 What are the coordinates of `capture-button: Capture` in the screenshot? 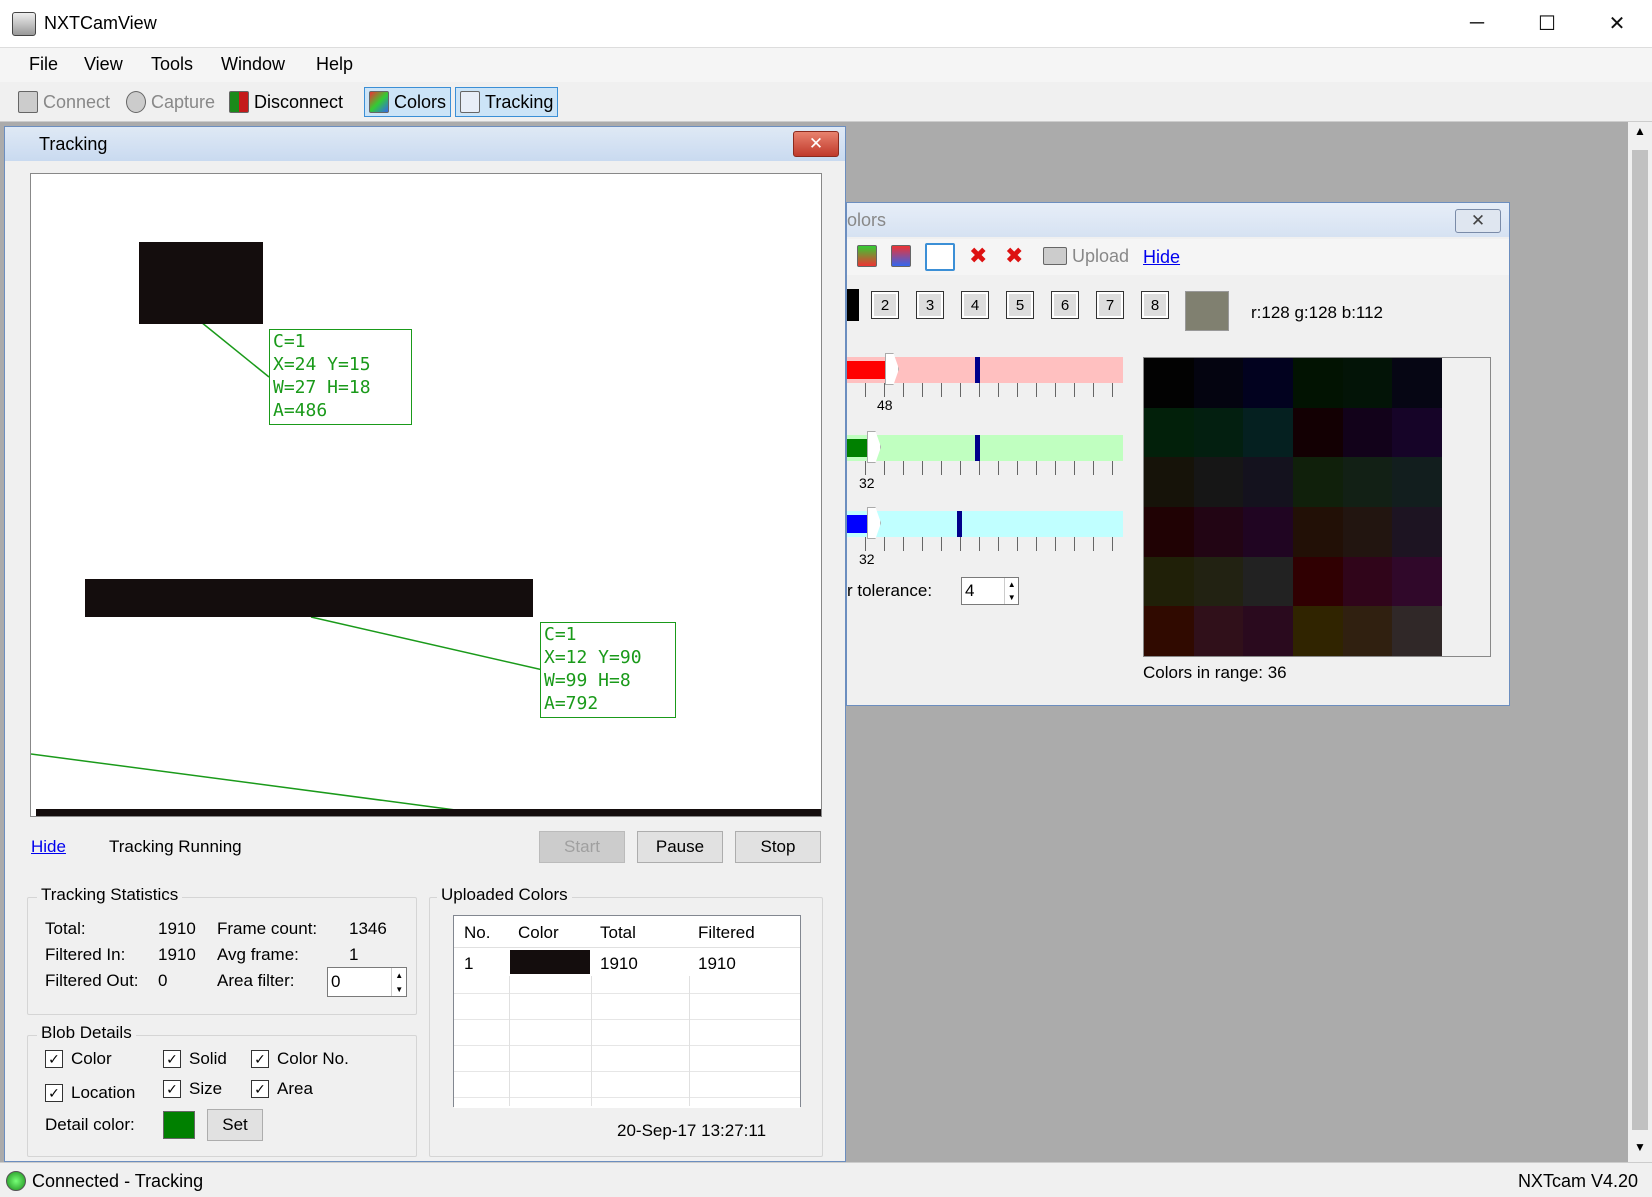 It's located at (170, 102).